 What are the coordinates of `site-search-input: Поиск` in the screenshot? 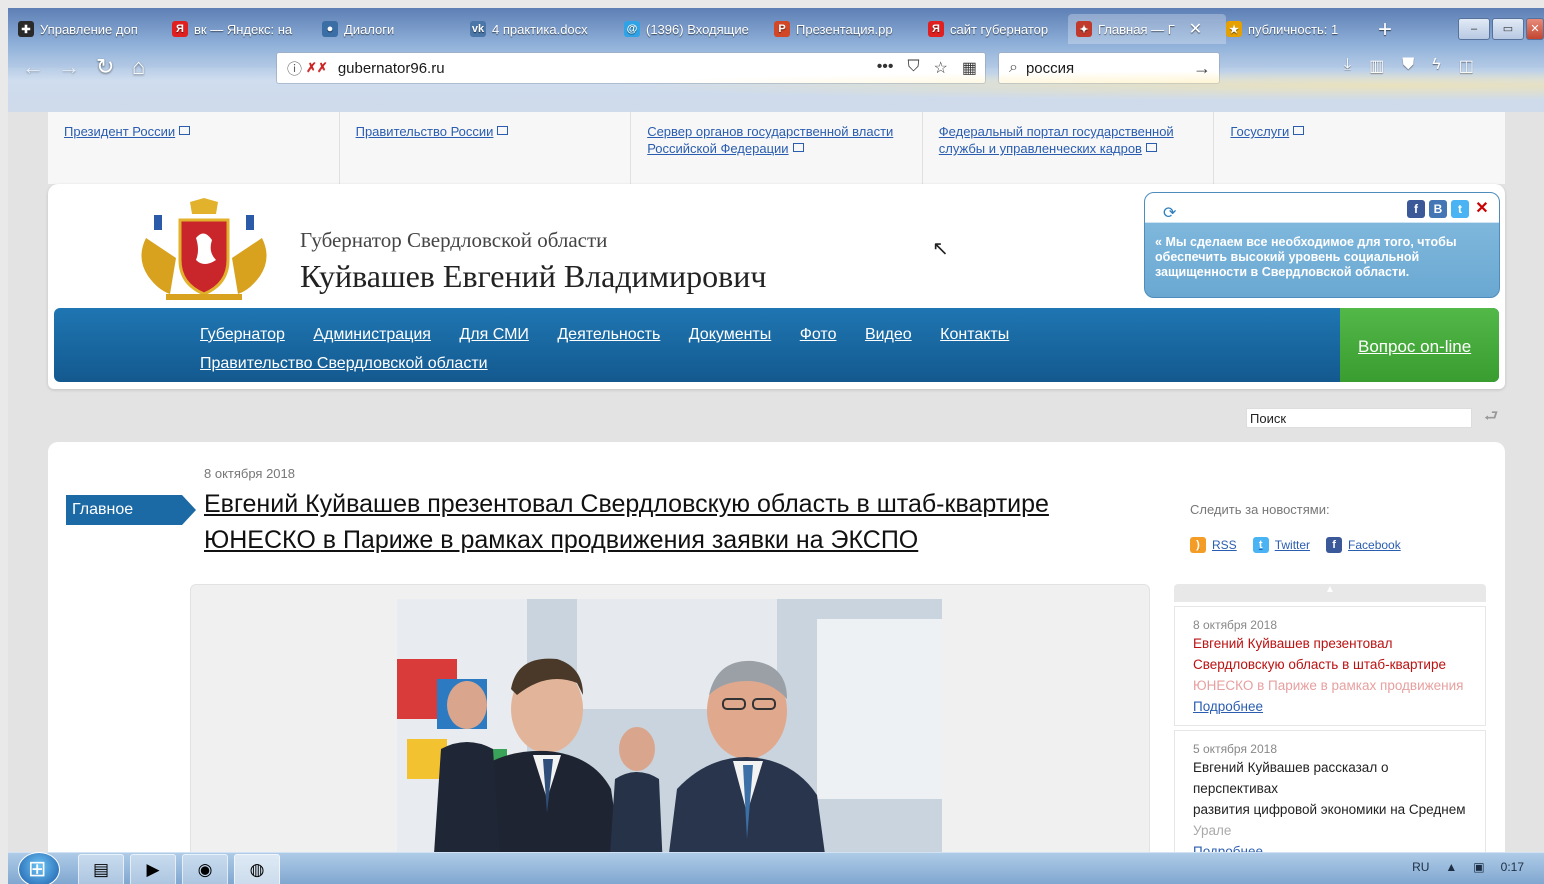 It's located at (1359, 418).